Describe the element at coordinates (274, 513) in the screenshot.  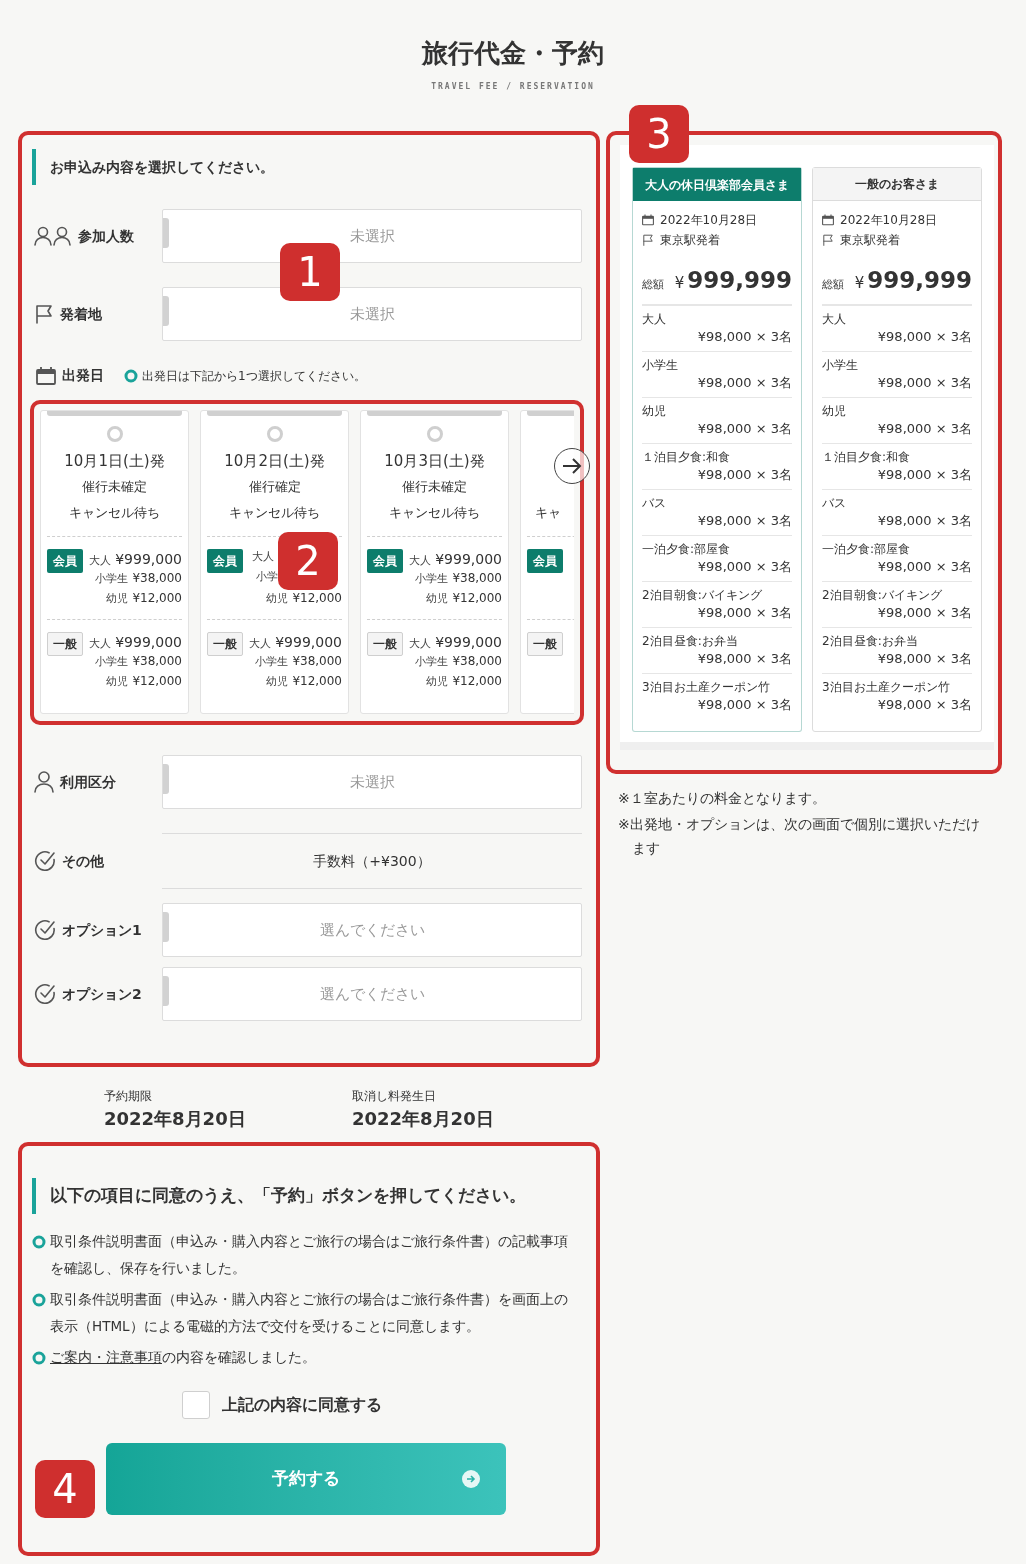
I see `status-text: キャンセル待ち` at that location.